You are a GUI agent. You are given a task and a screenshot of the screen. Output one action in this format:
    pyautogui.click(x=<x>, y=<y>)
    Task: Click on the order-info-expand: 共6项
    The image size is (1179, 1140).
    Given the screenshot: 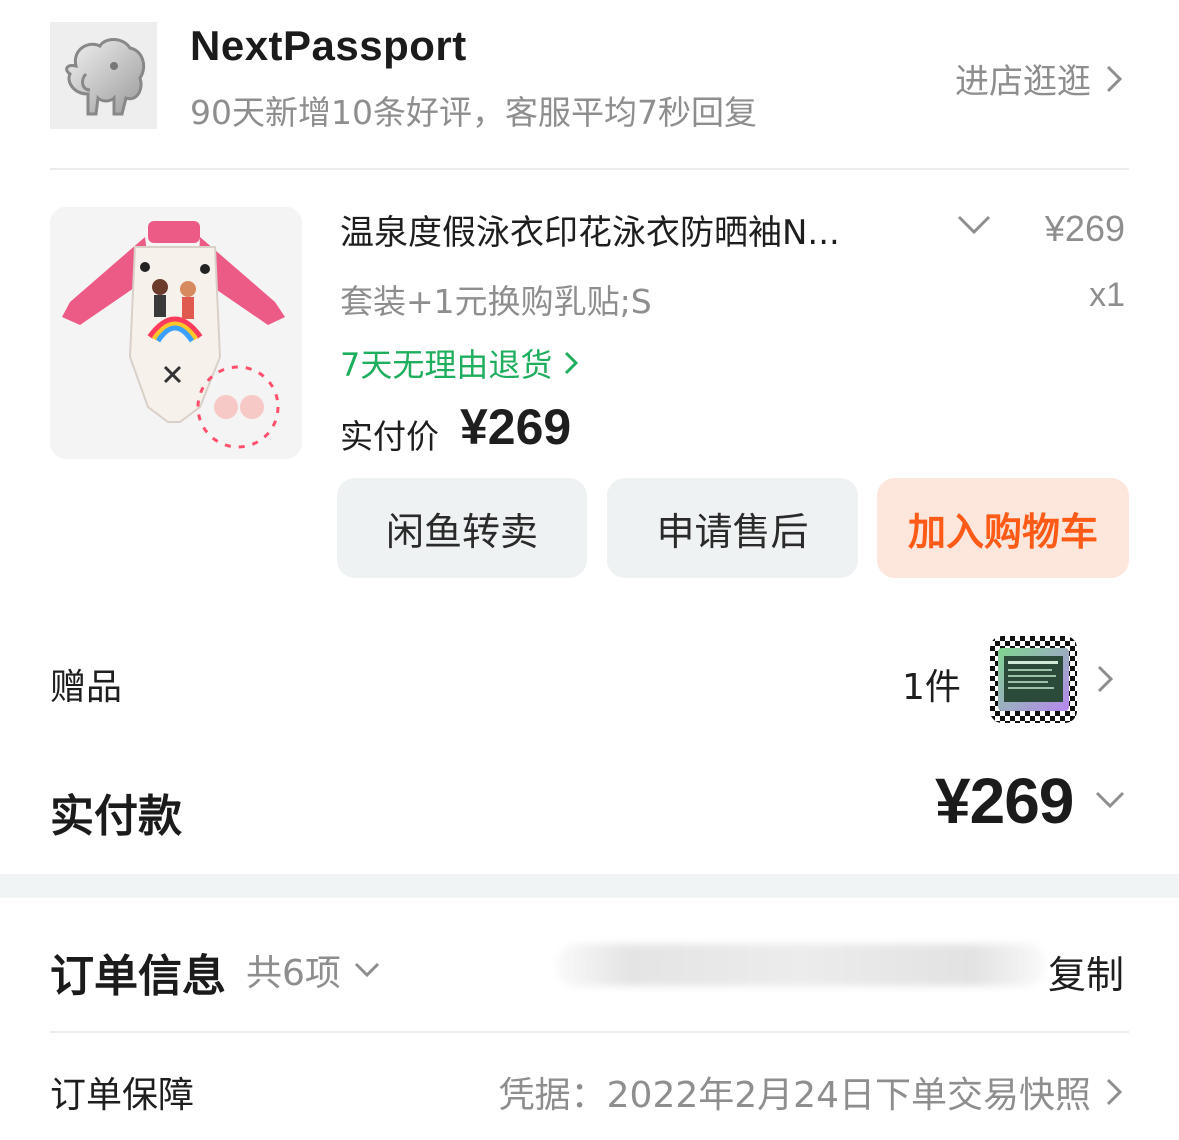 What is the action you would take?
    pyautogui.click(x=313, y=970)
    